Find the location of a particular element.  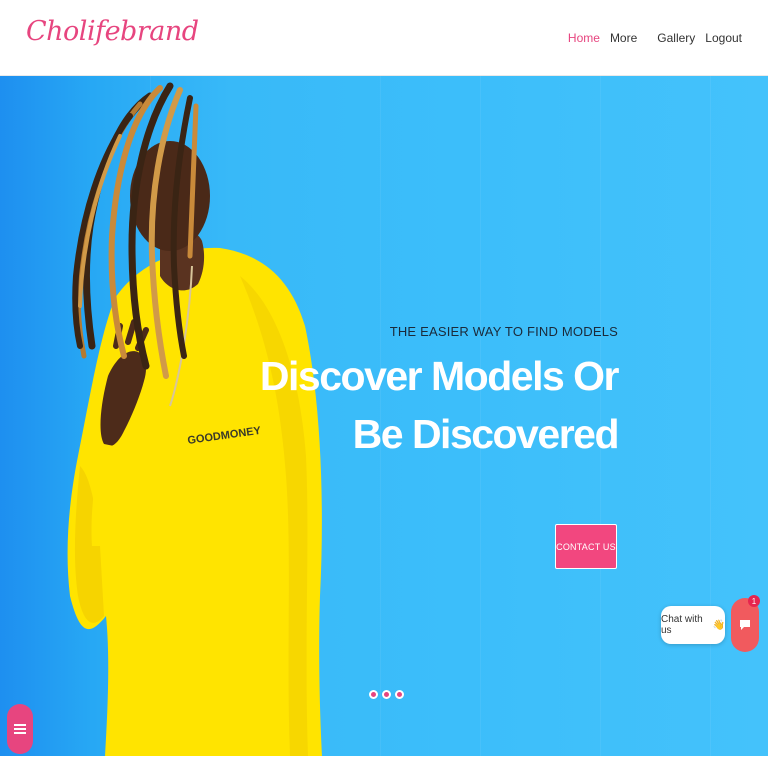

hero-headline-line-1: Discover Models Or is located at coordinates (439, 376).